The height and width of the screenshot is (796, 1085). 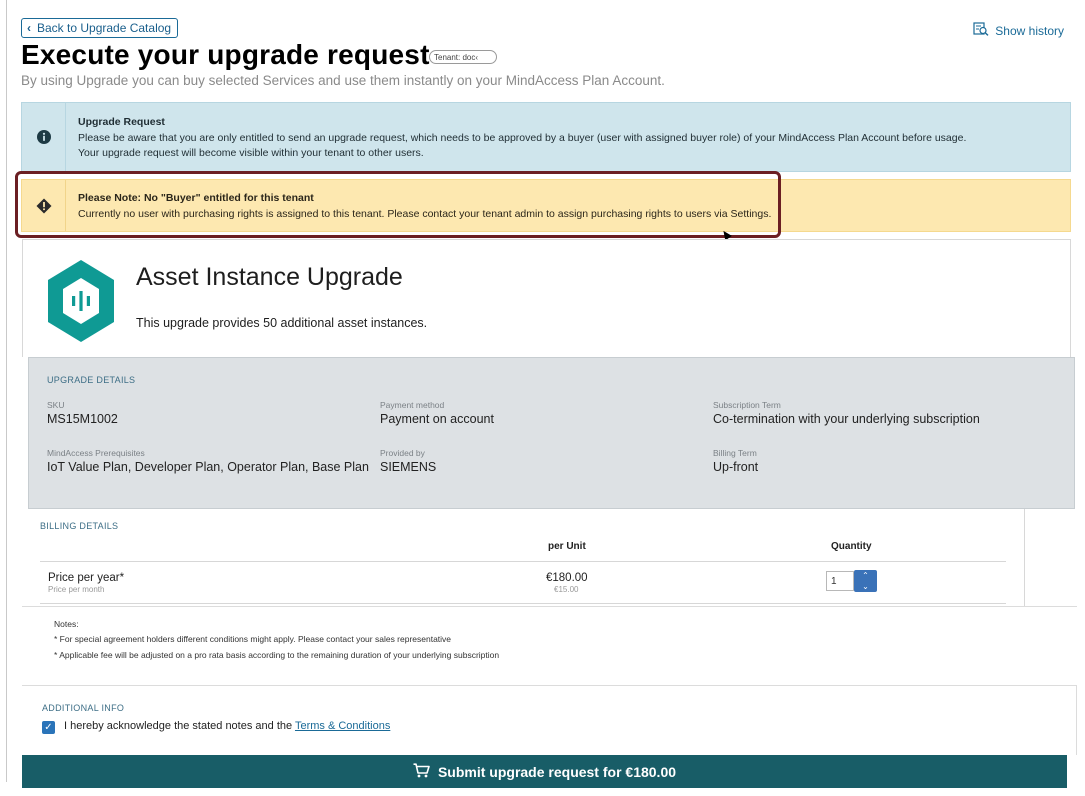 I want to click on checkmark-icon: ✓, so click(x=48, y=727).